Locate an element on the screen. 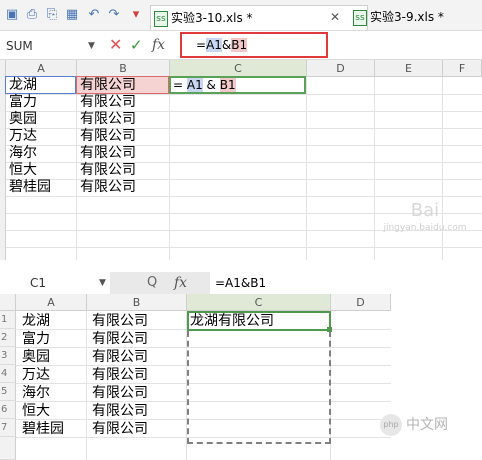 The width and height of the screenshot is (482, 460). print-icon: ⎘ is located at coordinates (52, 15).